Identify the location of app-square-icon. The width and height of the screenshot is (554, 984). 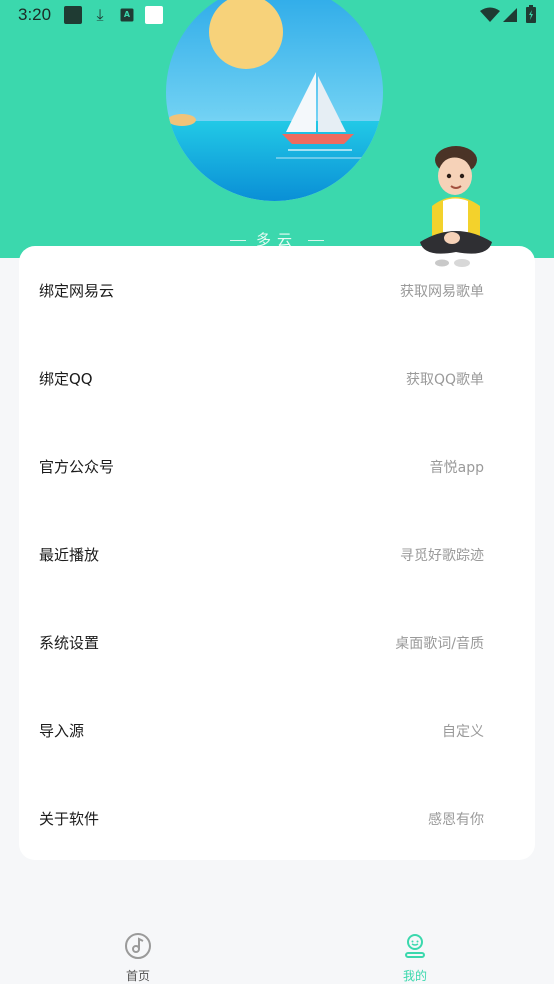
(73, 15).